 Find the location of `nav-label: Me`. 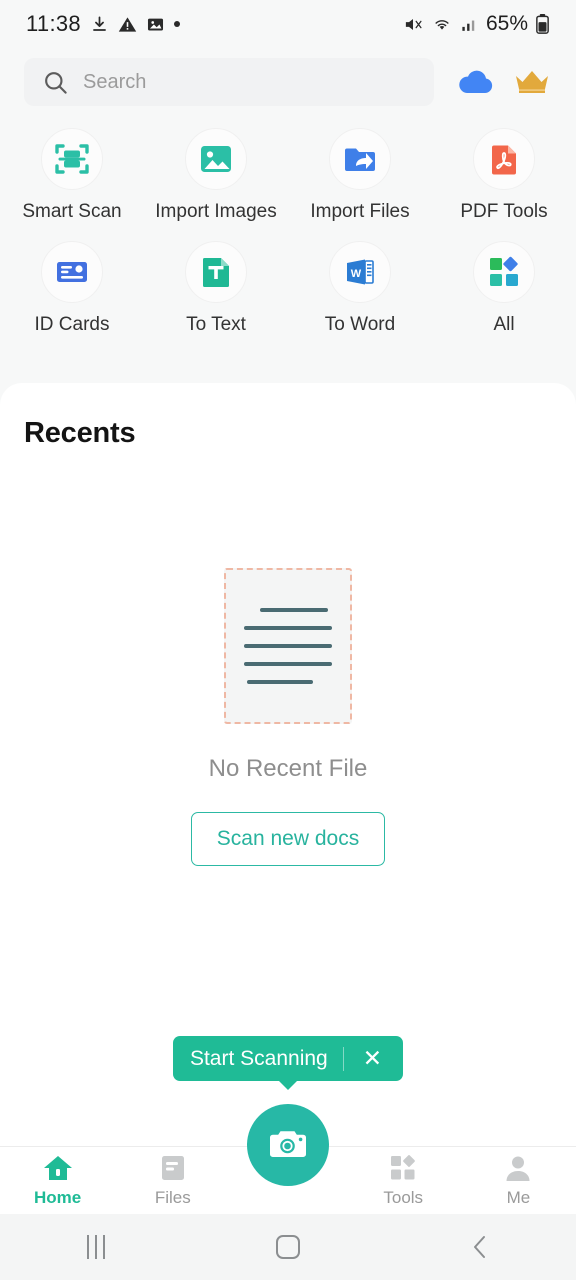

nav-label: Me is located at coordinates (518, 1197).